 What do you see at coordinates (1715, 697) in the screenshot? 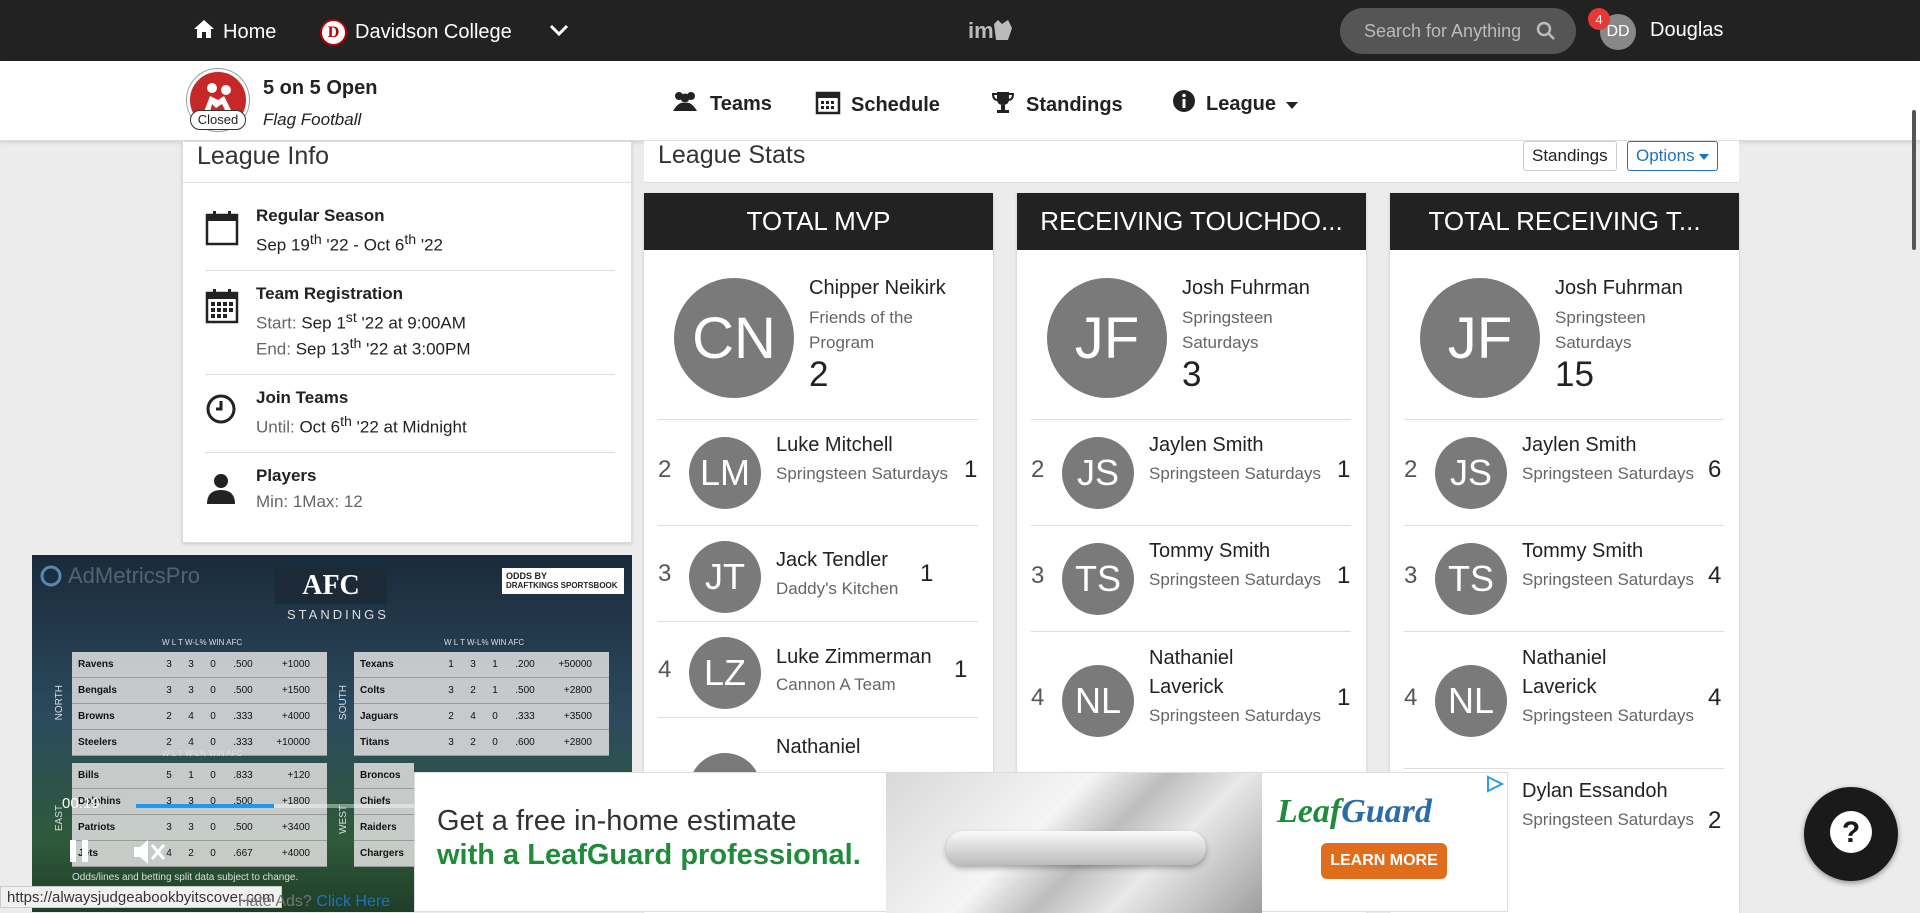
I see `stat-value: 4` at bounding box center [1715, 697].